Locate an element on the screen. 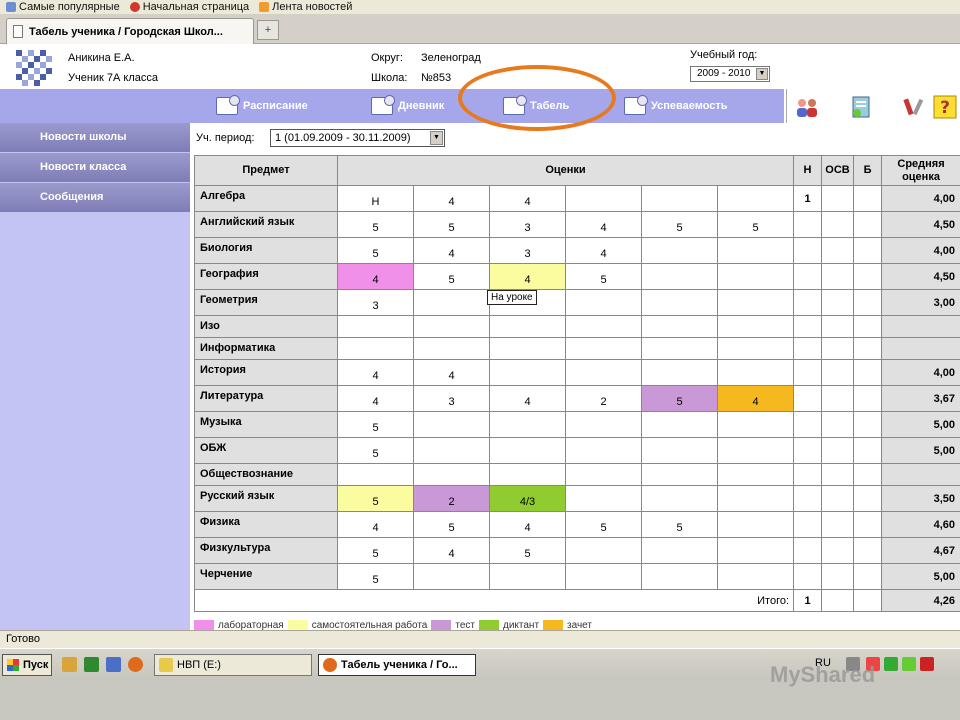 The image size is (960, 720). firefox-icon is located at coordinates (135, 664).